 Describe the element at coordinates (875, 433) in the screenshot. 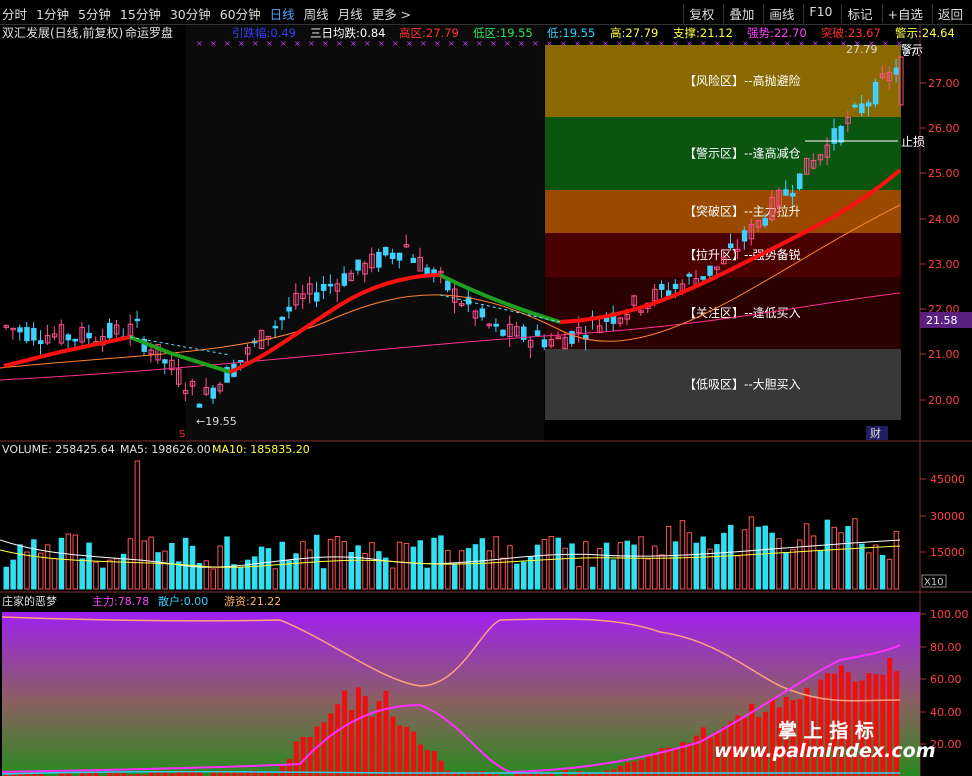

I see `finance-marker: 财` at that location.